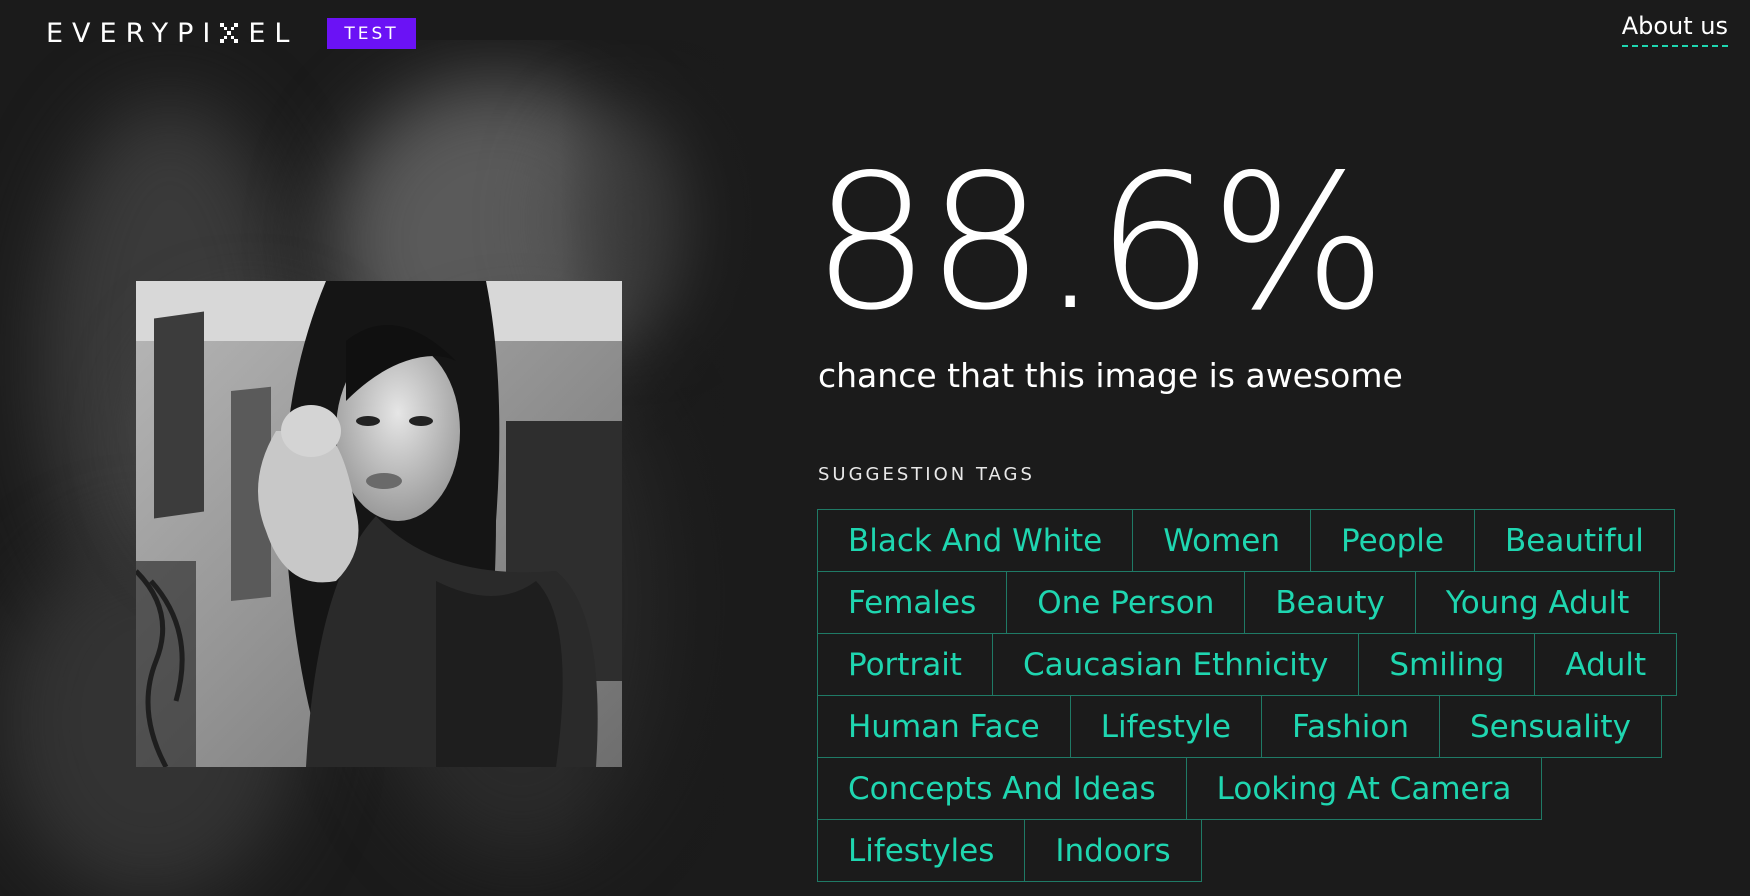  I want to click on tag-looking-at-camera: Looking At Camera, so click(1364, 788).